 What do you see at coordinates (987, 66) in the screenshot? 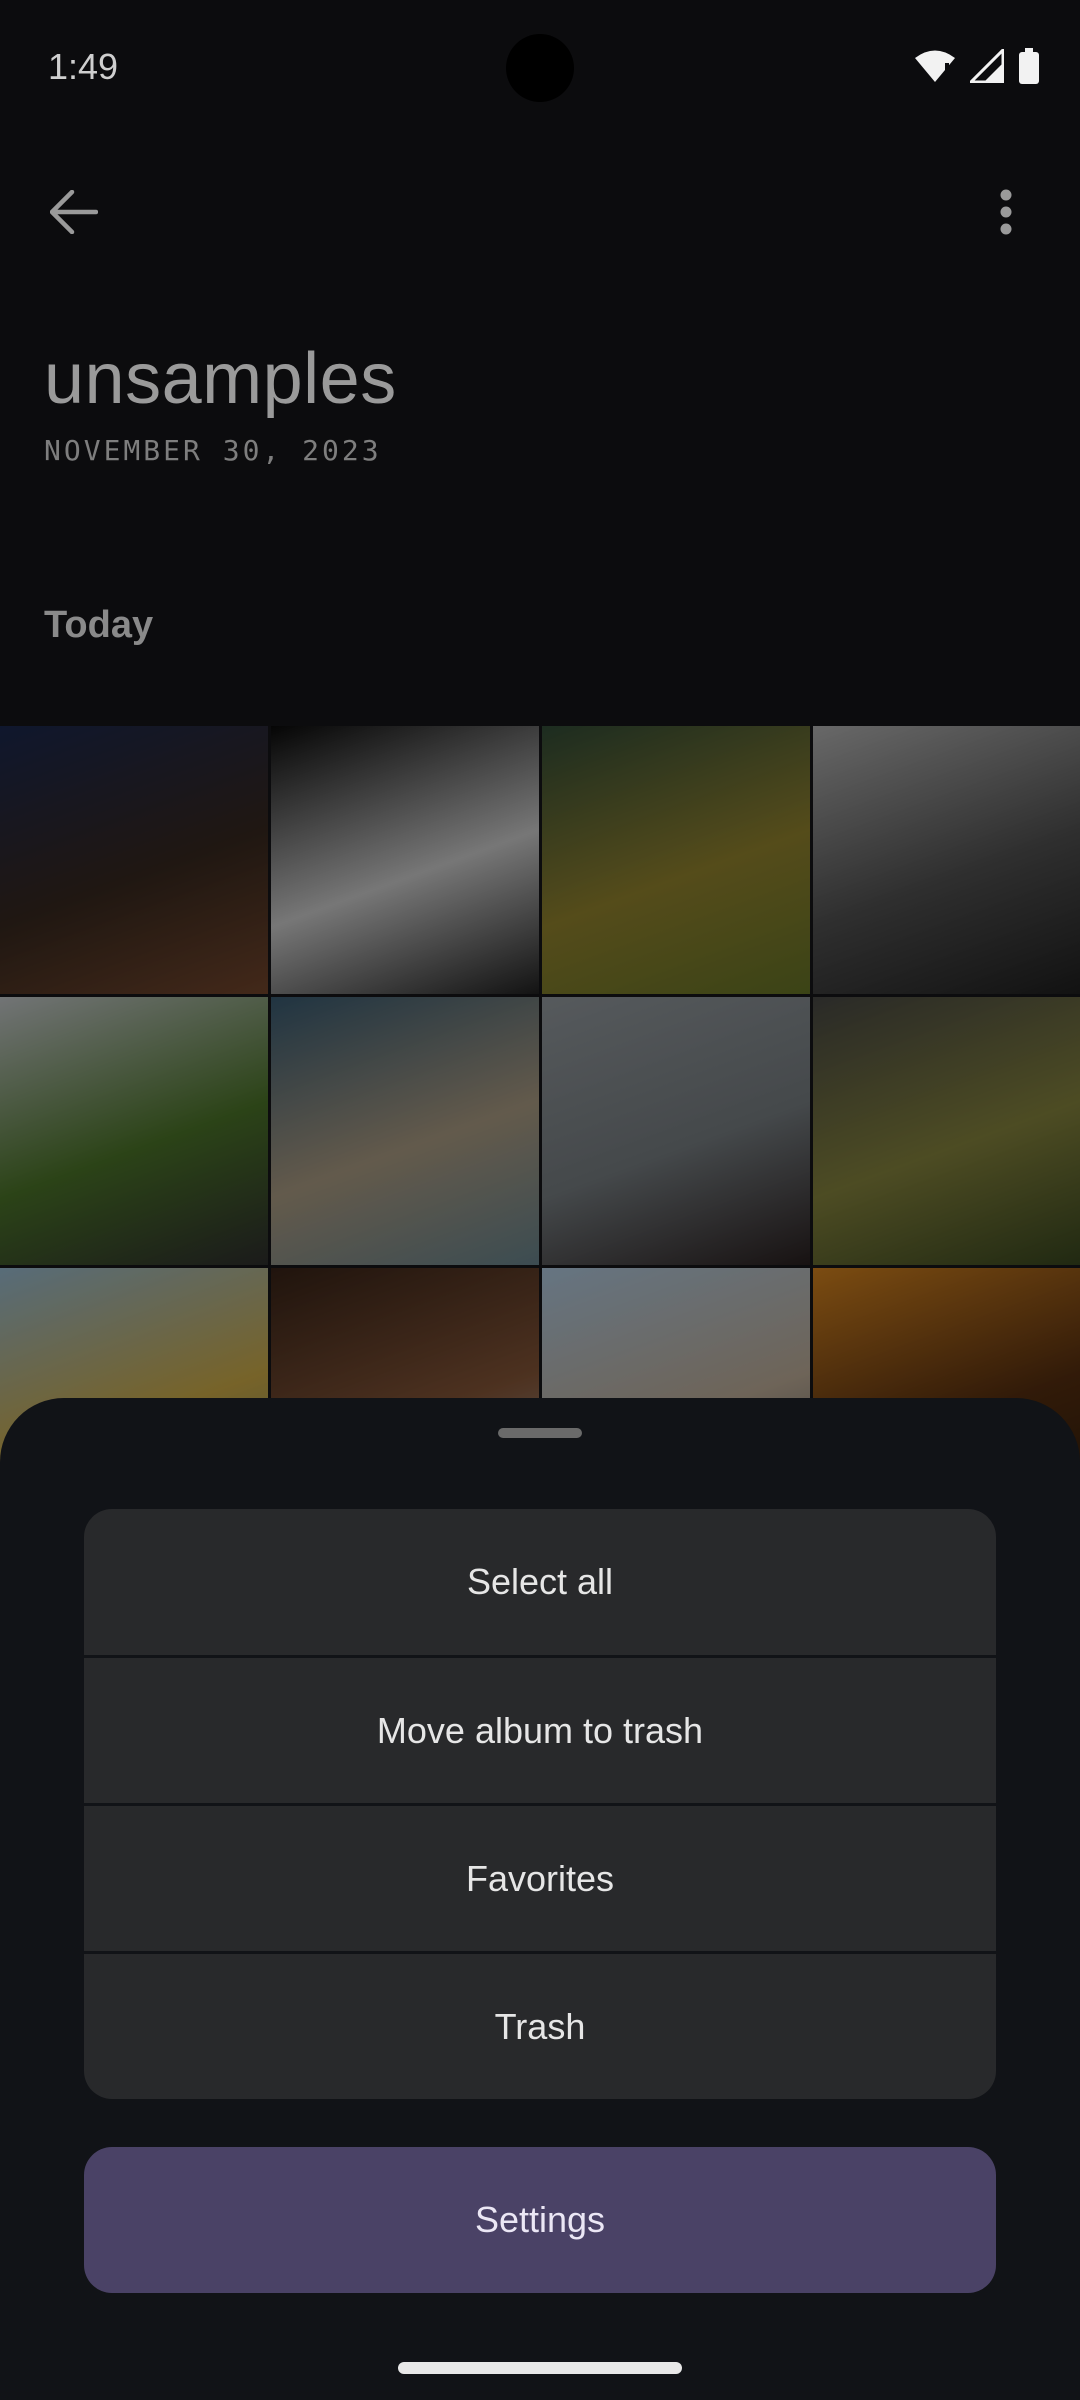
I see `signal-icon` at bounding box center [987, 66].